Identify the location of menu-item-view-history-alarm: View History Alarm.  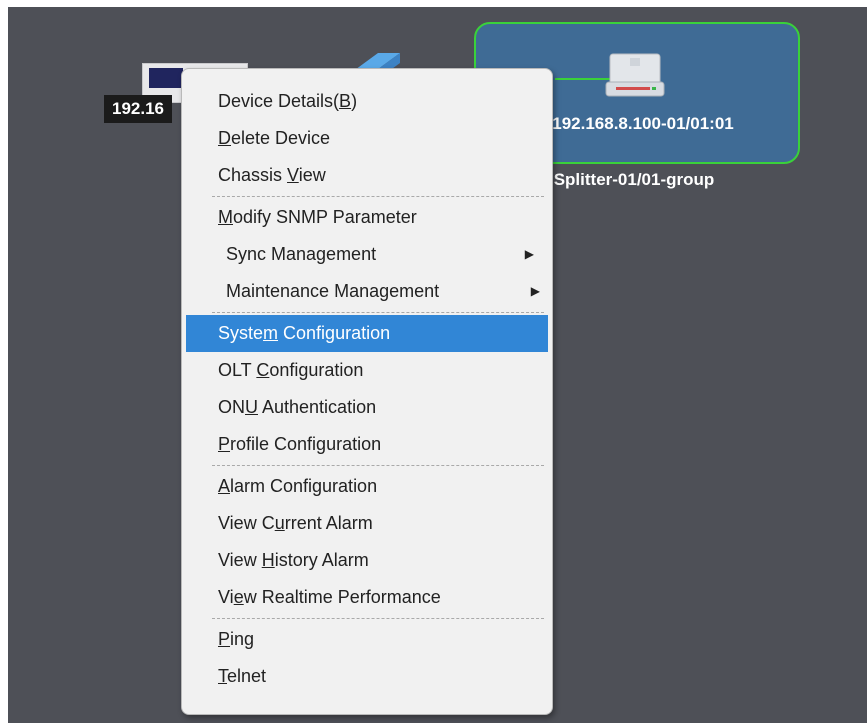
(367, 560).